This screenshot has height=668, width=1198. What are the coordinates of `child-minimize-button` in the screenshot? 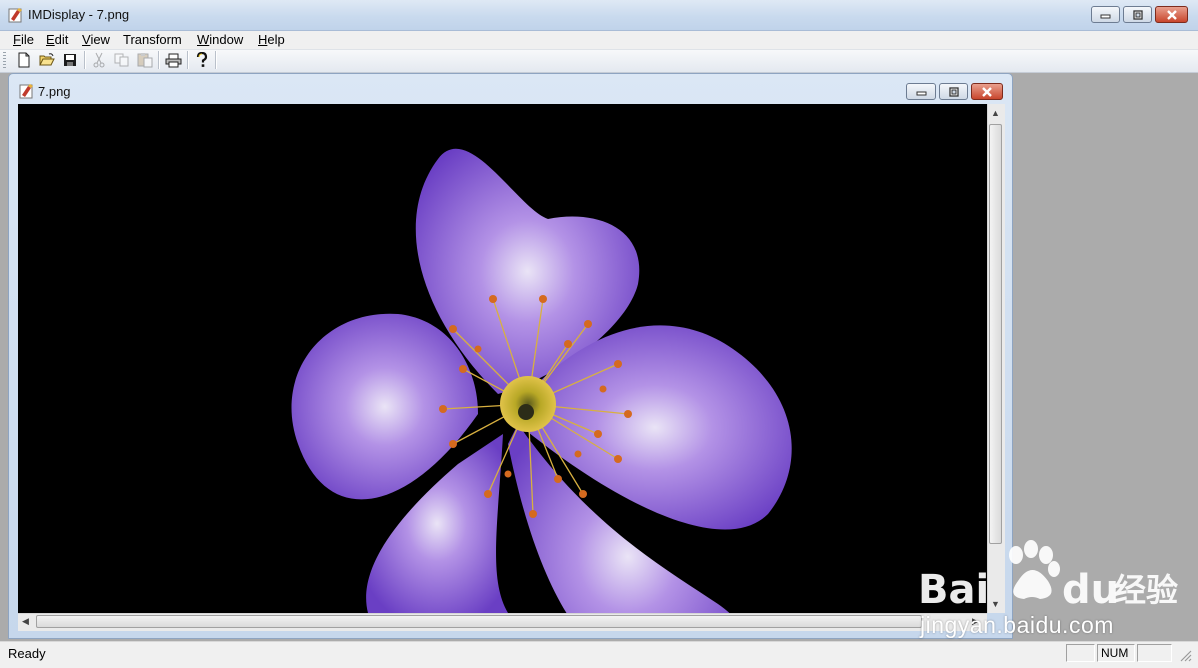 It's located at (921, 91).